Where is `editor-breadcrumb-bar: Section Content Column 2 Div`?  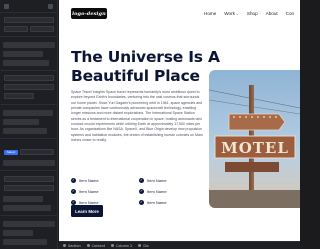
editor-breadcrumb-bar: Section Content Column 2 Div is located at coordinates (179, 245).